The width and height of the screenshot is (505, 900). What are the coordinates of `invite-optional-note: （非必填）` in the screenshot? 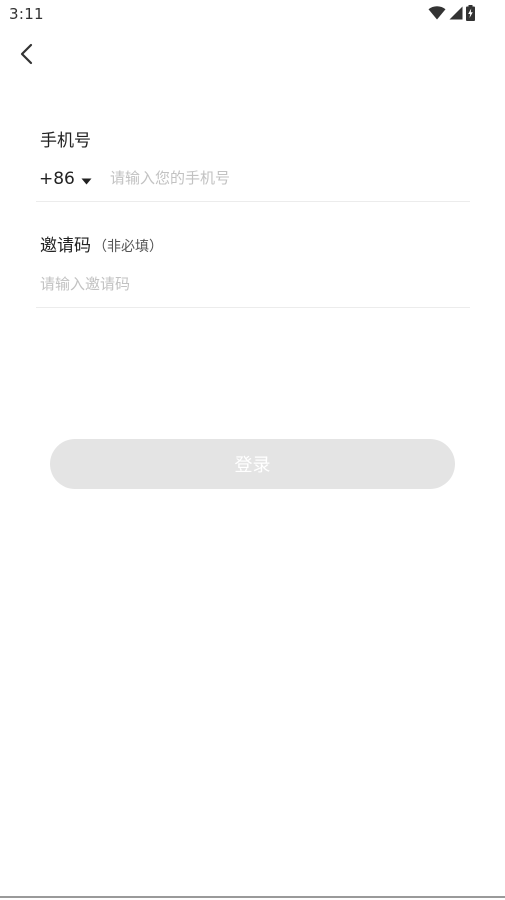 It's located at (128, 247).